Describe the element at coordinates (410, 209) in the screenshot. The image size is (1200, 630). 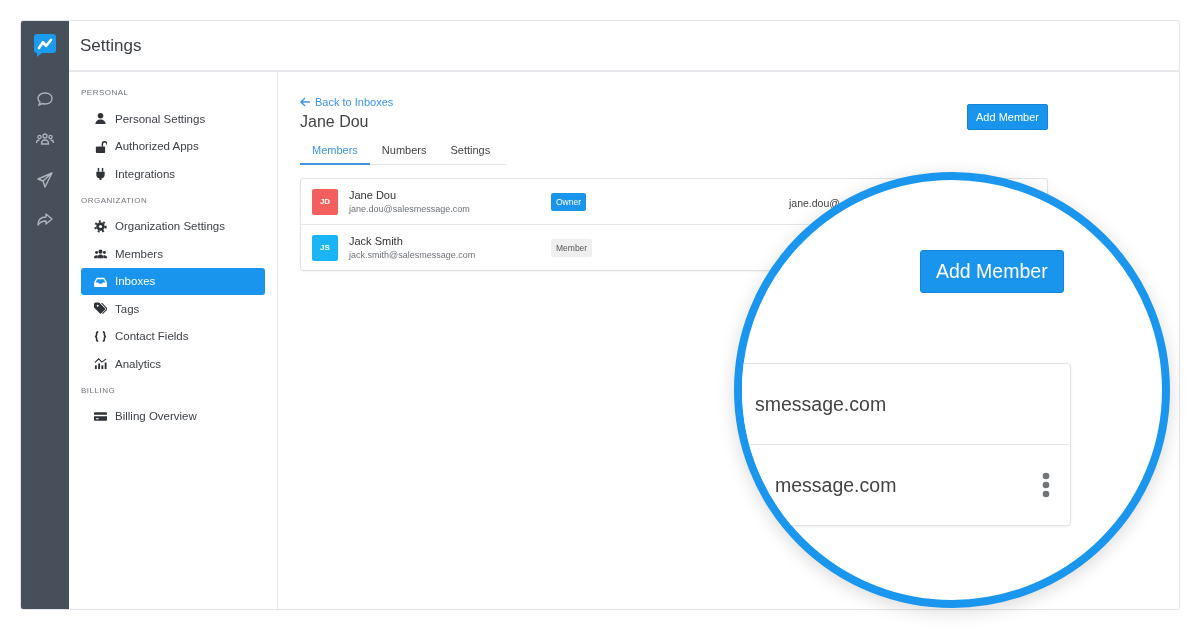
I see `member-email: jane.dou@salesmessage.com` at that location.